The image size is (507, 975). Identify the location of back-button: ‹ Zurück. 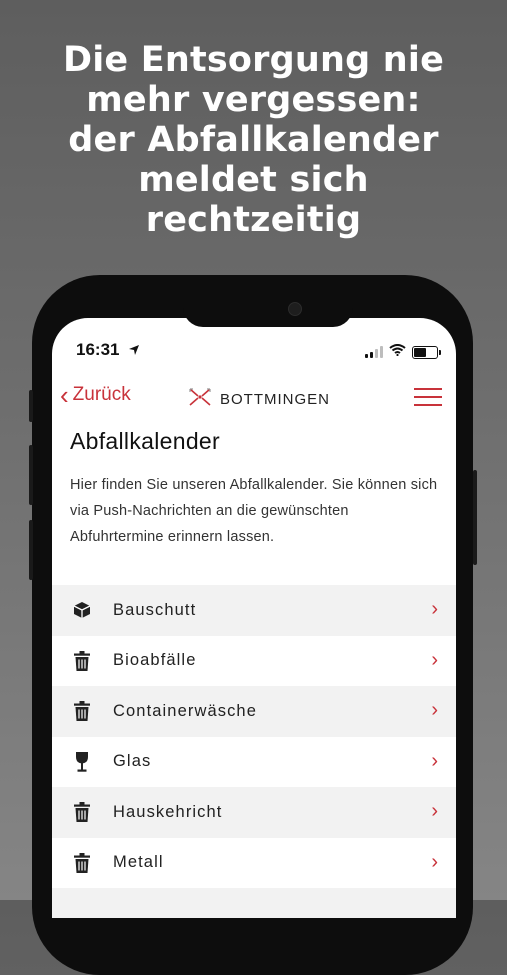
(95, 395).